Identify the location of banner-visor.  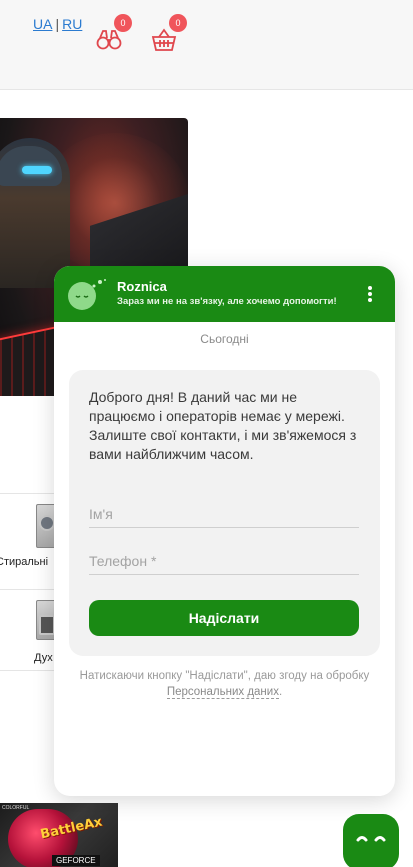
(37, 170).